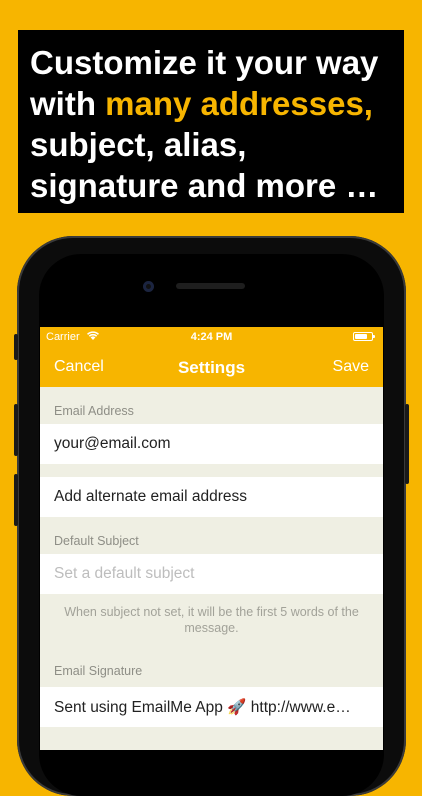  Describe the element at coordinates (364, 336) in the screenshot. I see `battery-icon` at that location.